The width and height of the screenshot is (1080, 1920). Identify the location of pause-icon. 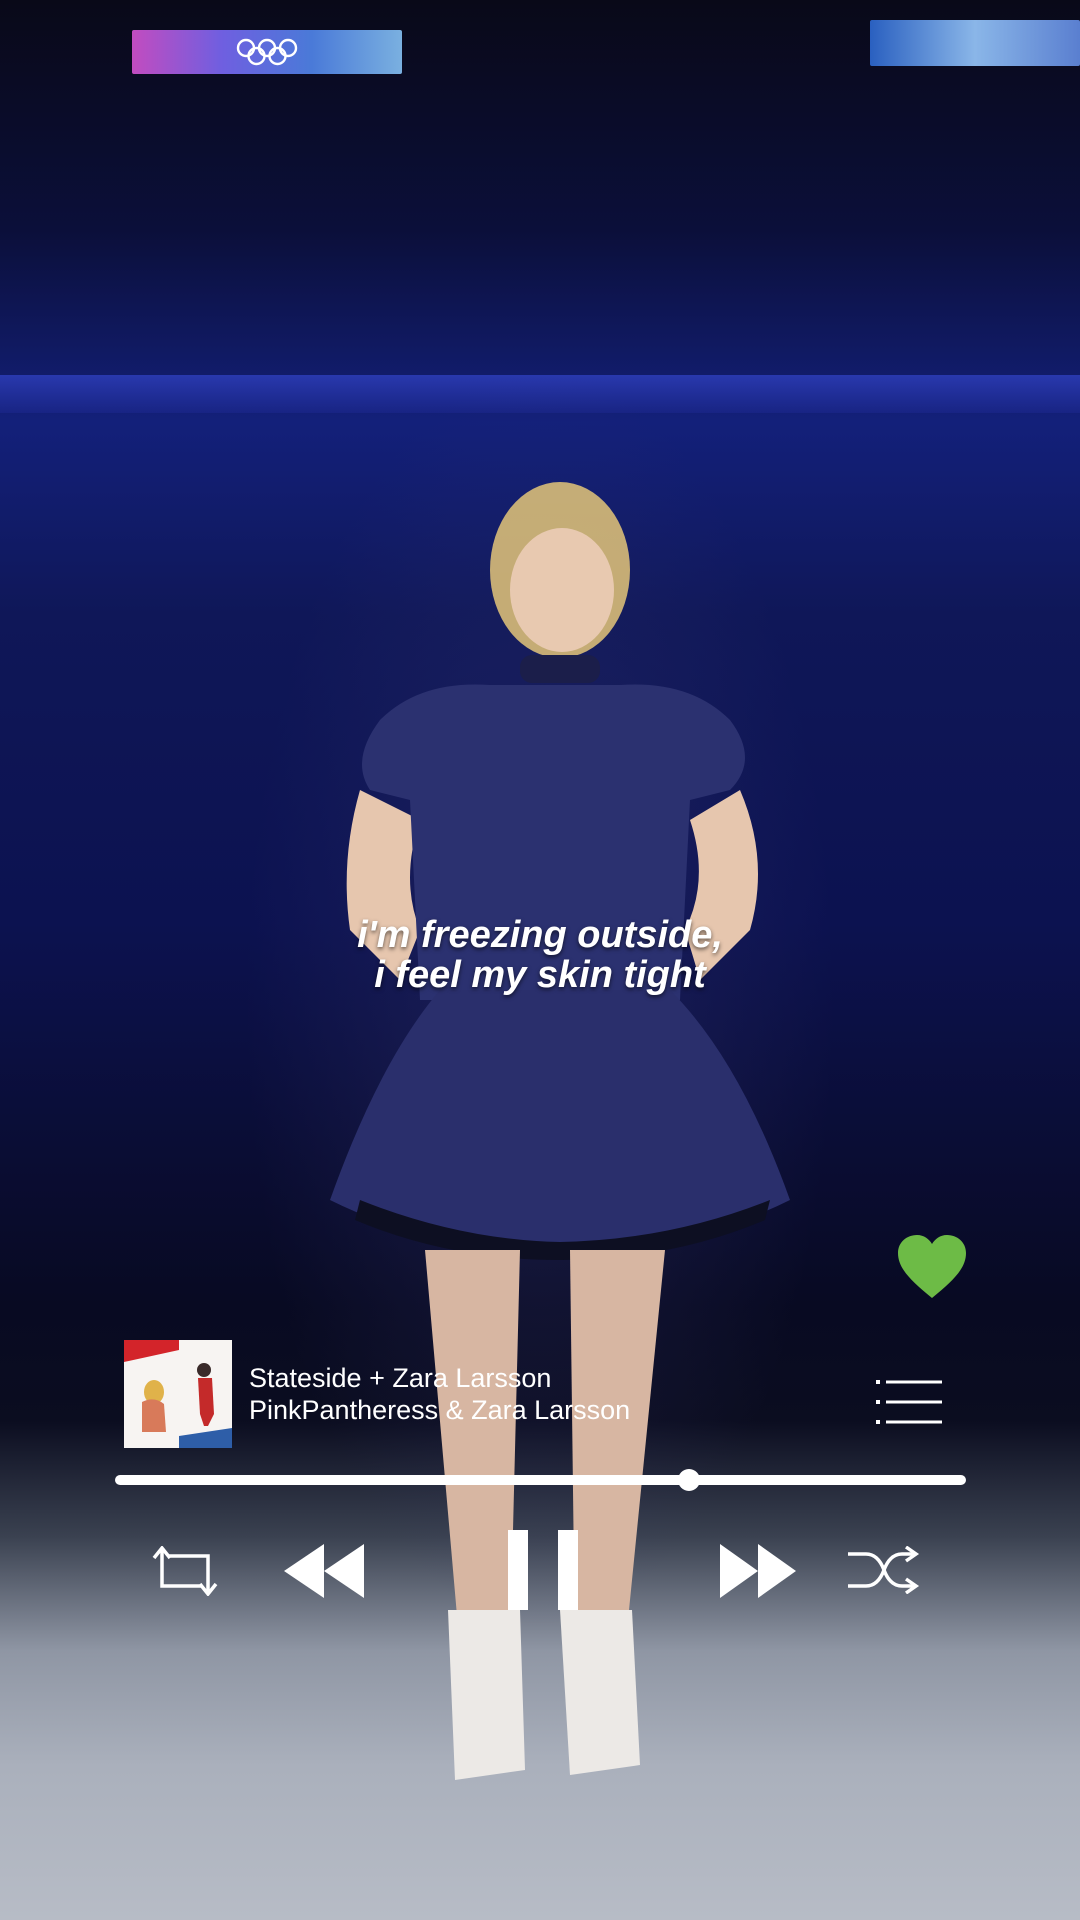
(543, 1570).